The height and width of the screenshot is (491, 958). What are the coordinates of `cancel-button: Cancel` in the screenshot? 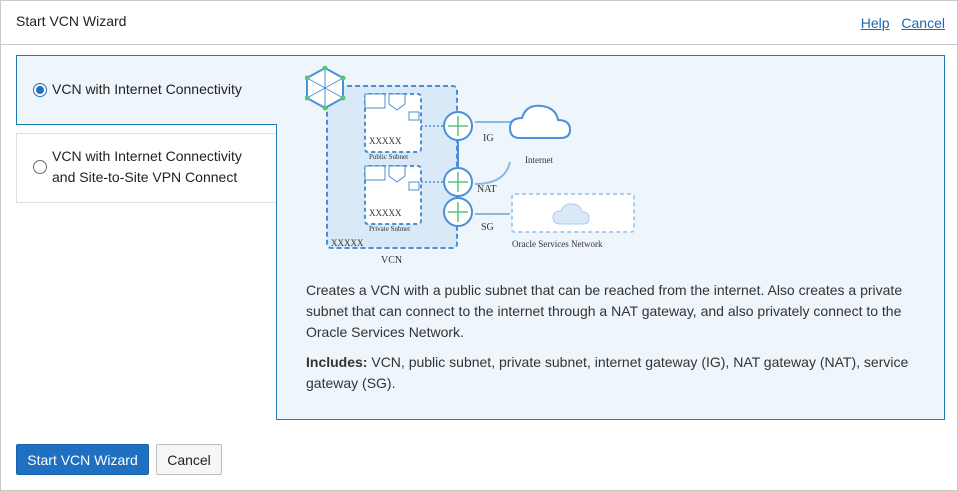 It's located at (189, 459).